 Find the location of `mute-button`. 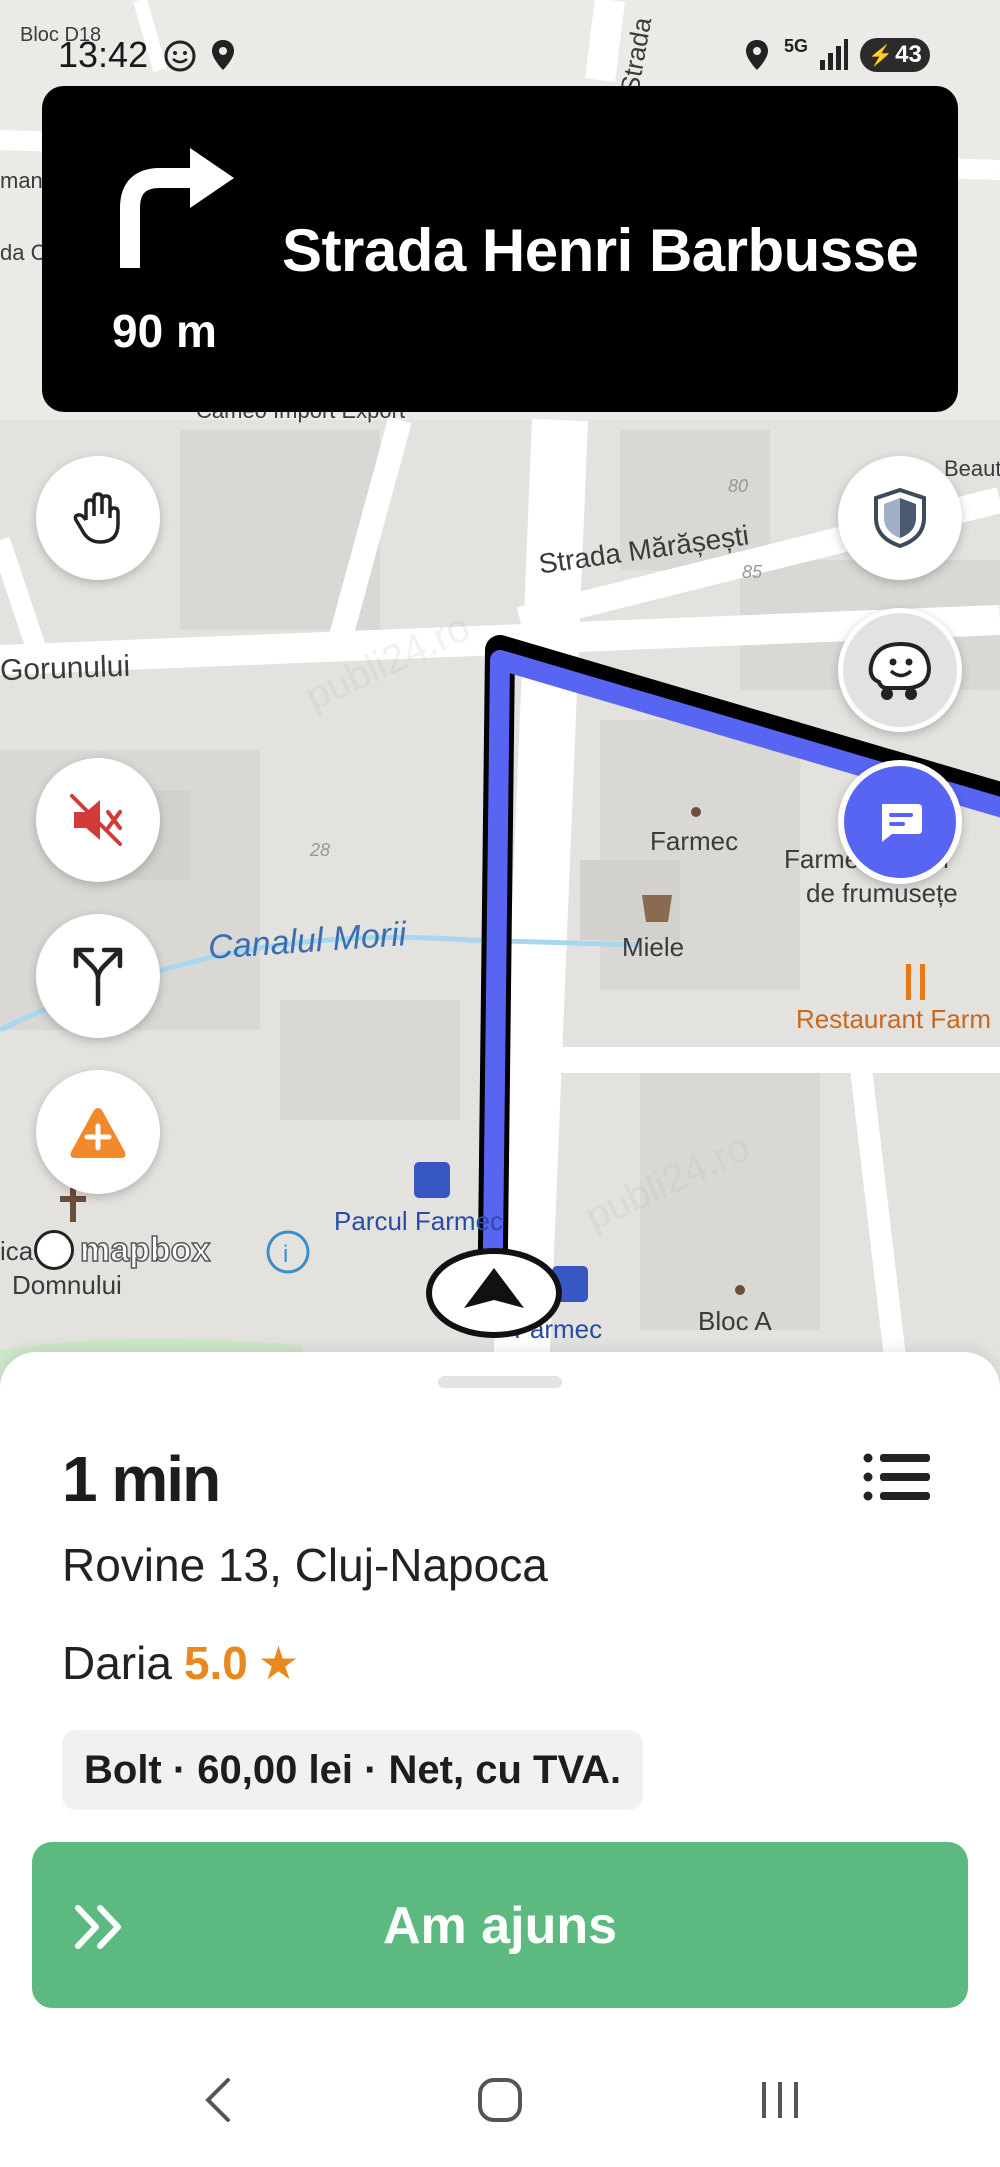

mute-button is located at coordinates (98, 820).